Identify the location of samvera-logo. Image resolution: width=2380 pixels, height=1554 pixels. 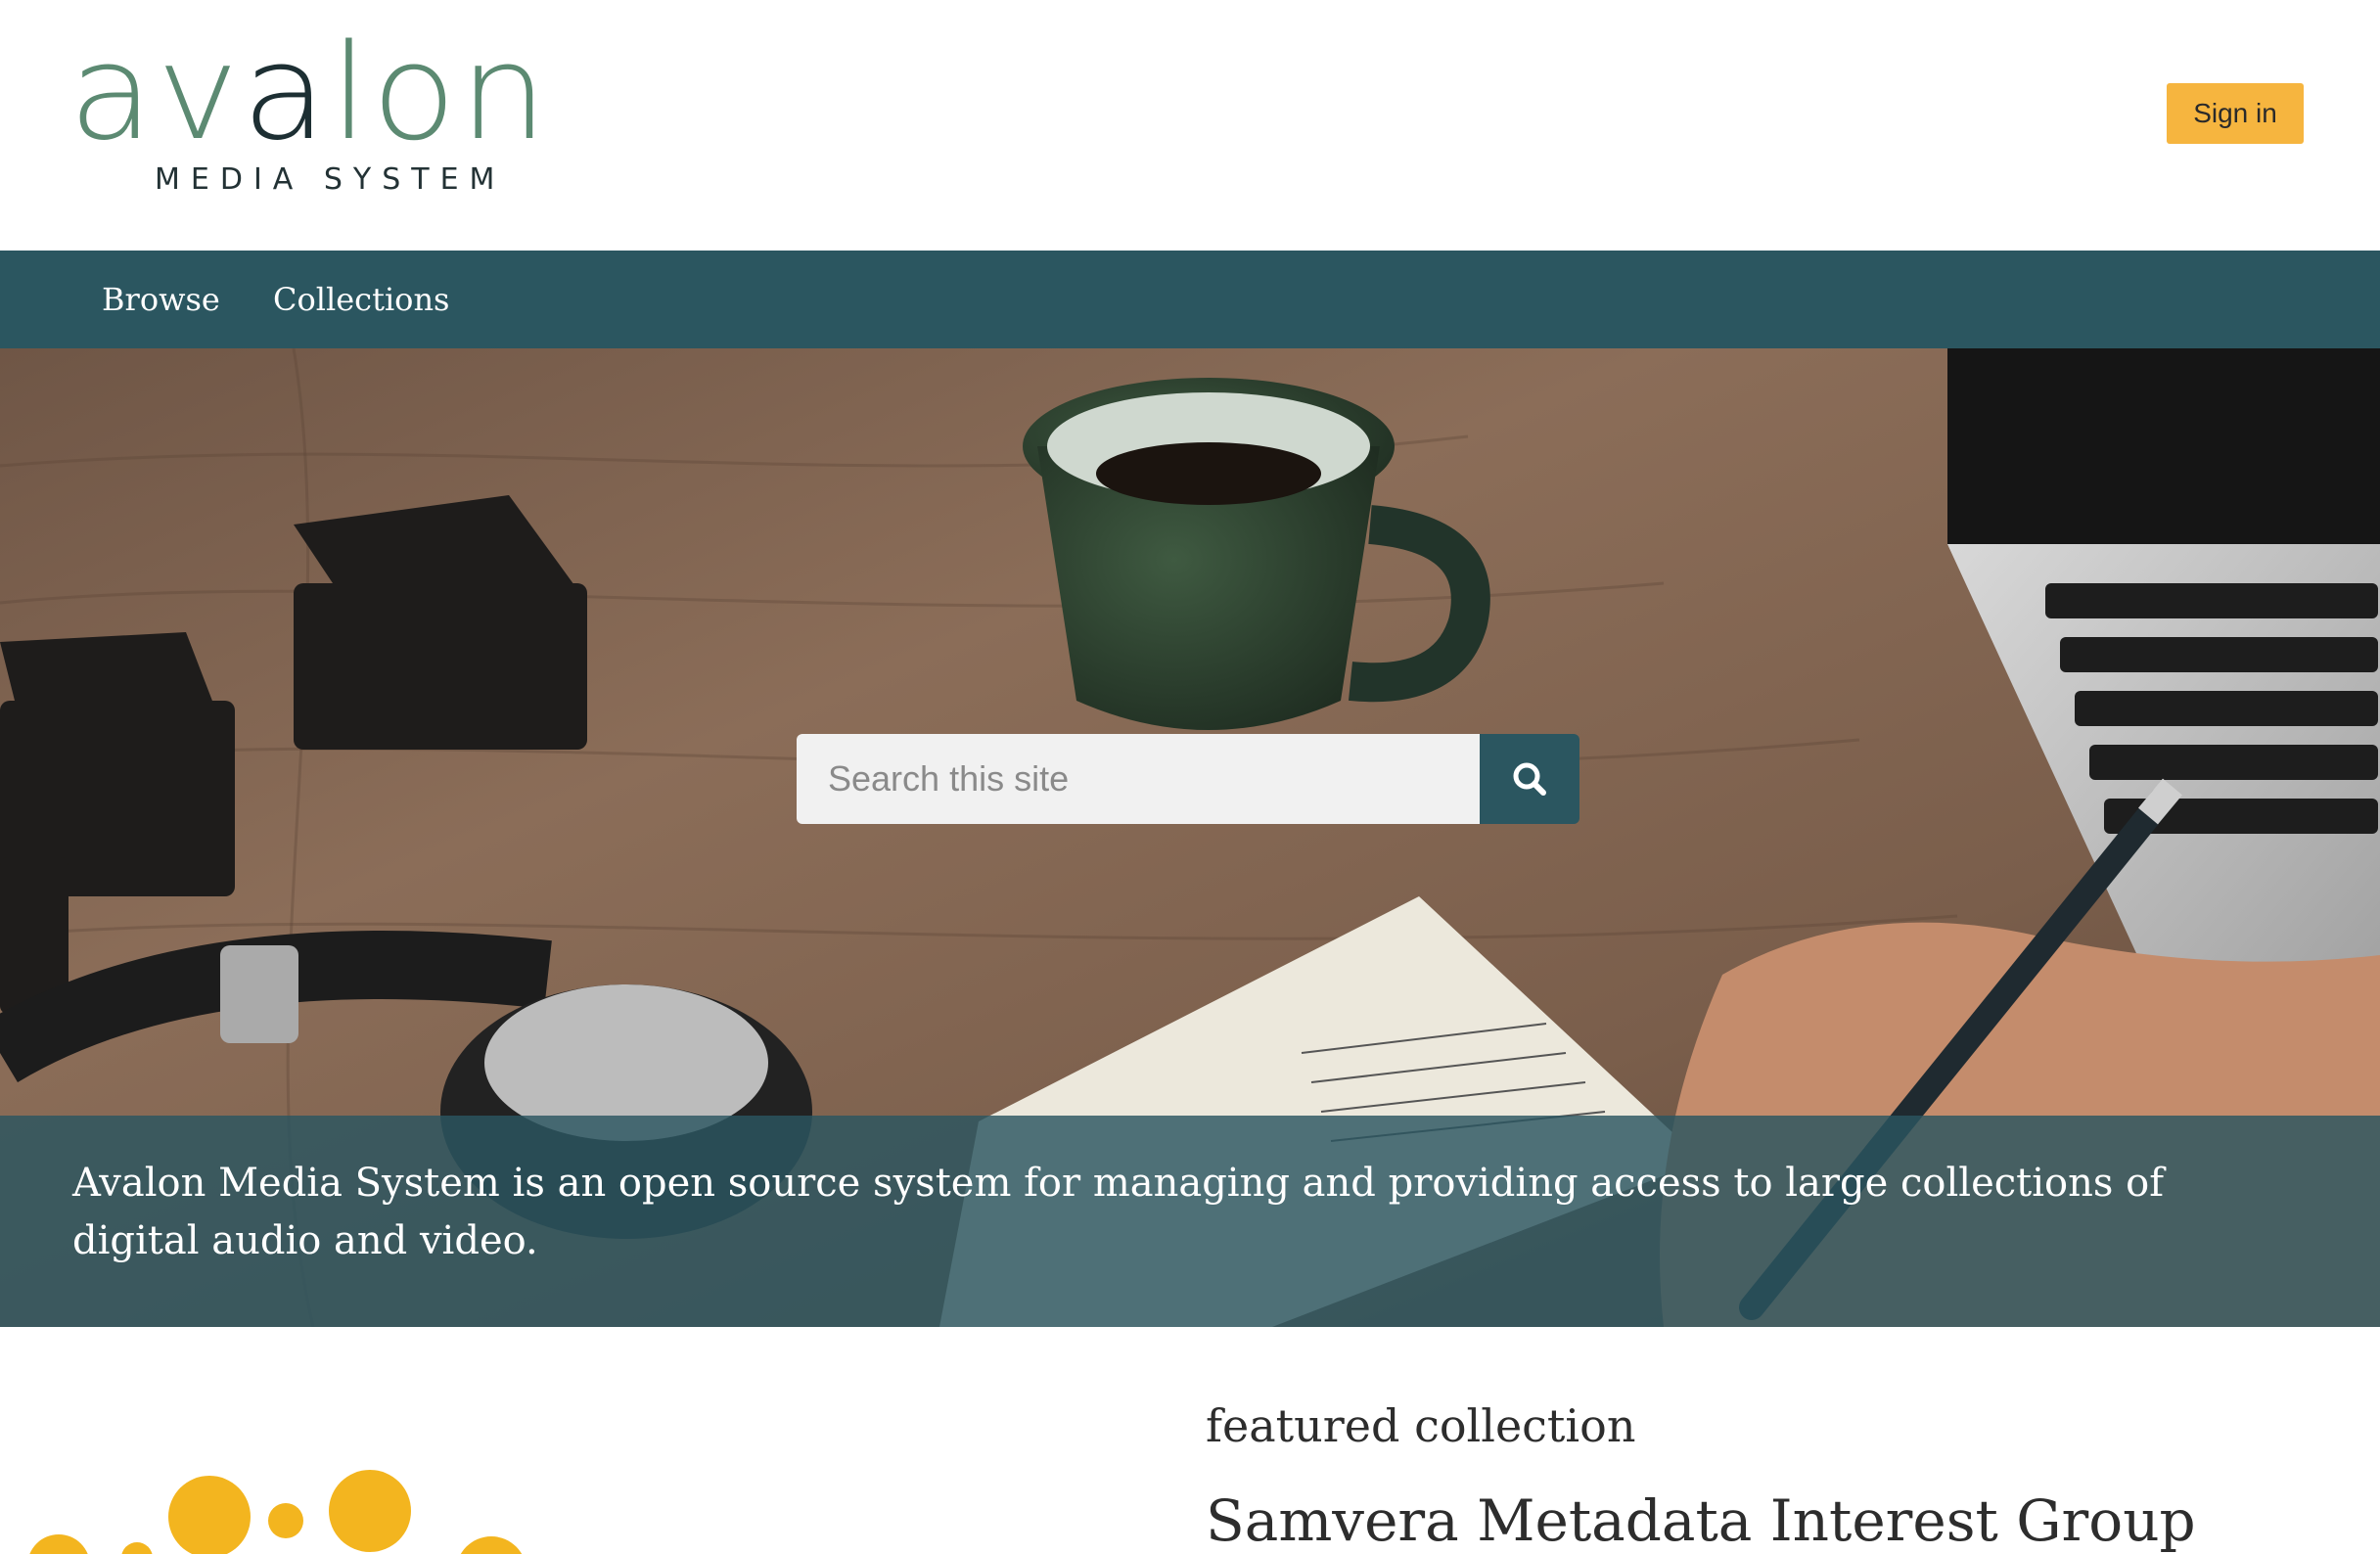
(276, 1512).